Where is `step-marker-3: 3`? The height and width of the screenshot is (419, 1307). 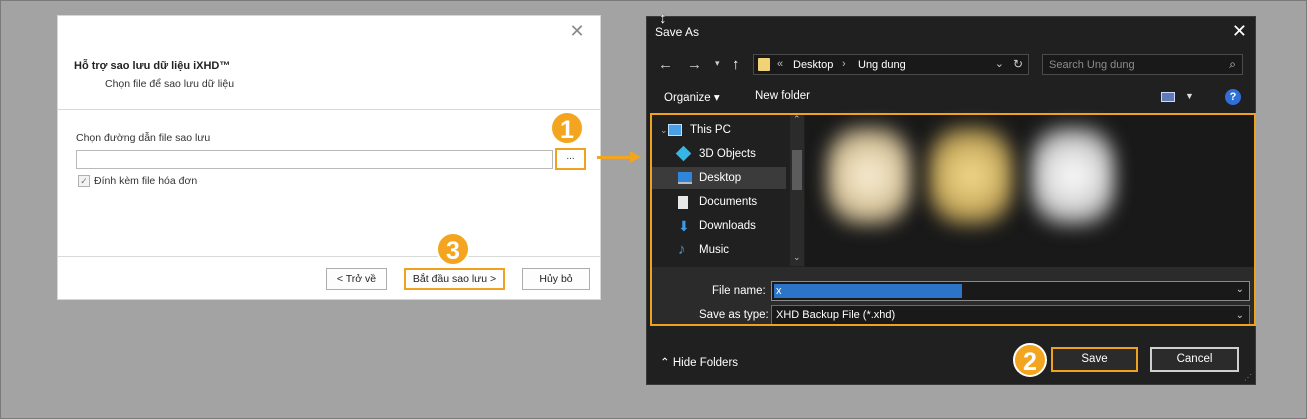 step-marker-3: 3 is located at coordinates (453, 249).